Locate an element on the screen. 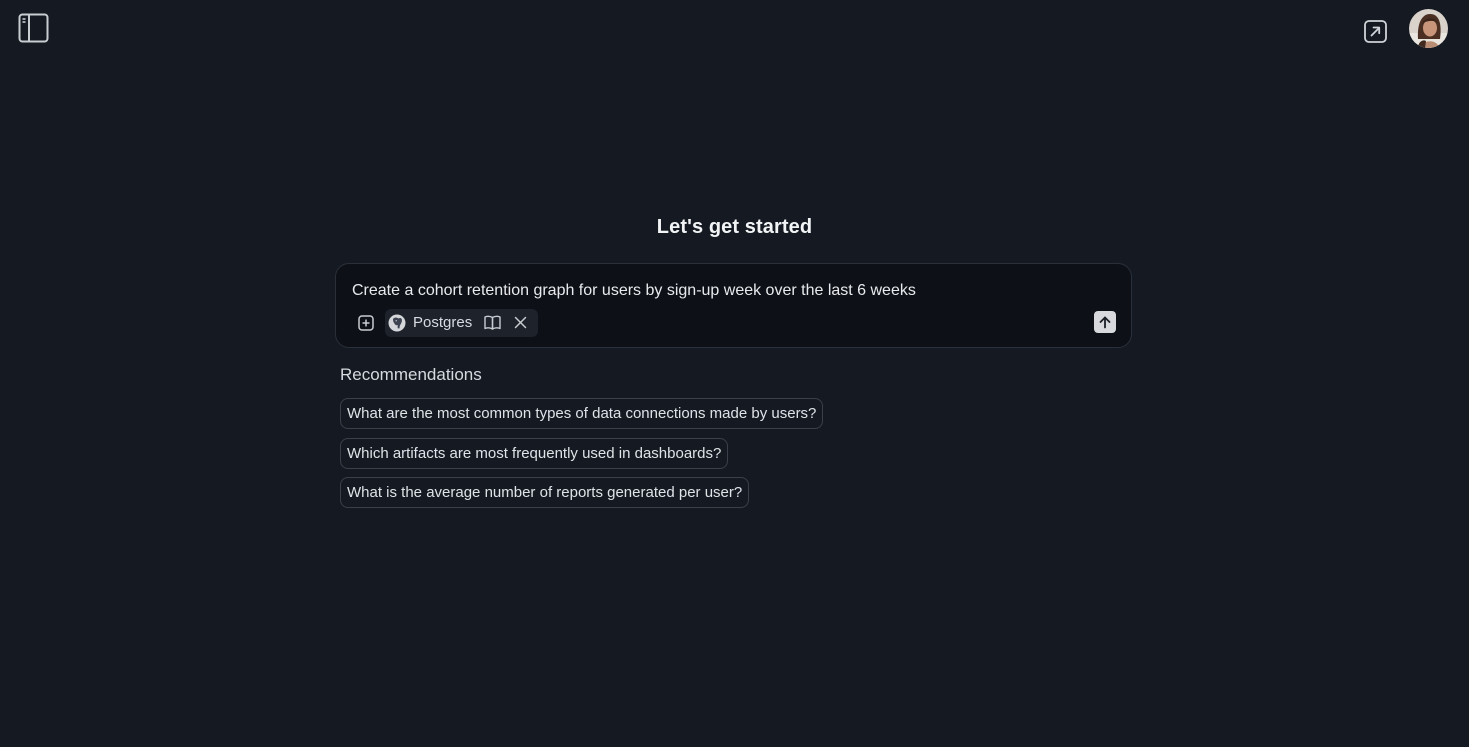  docs-button is located at coordinates (492, 323).